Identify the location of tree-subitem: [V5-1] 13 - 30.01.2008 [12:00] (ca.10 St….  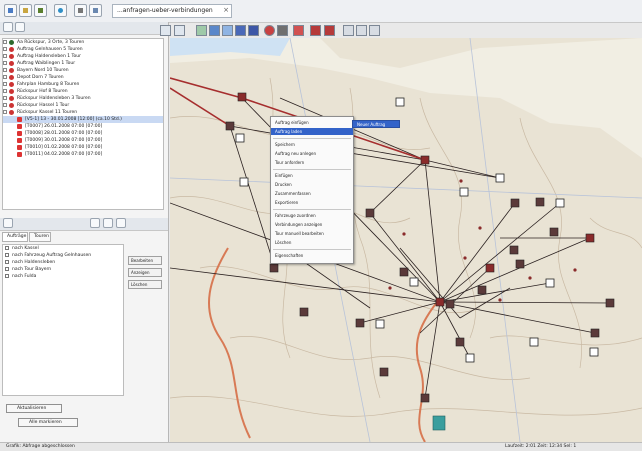
(83, 119).